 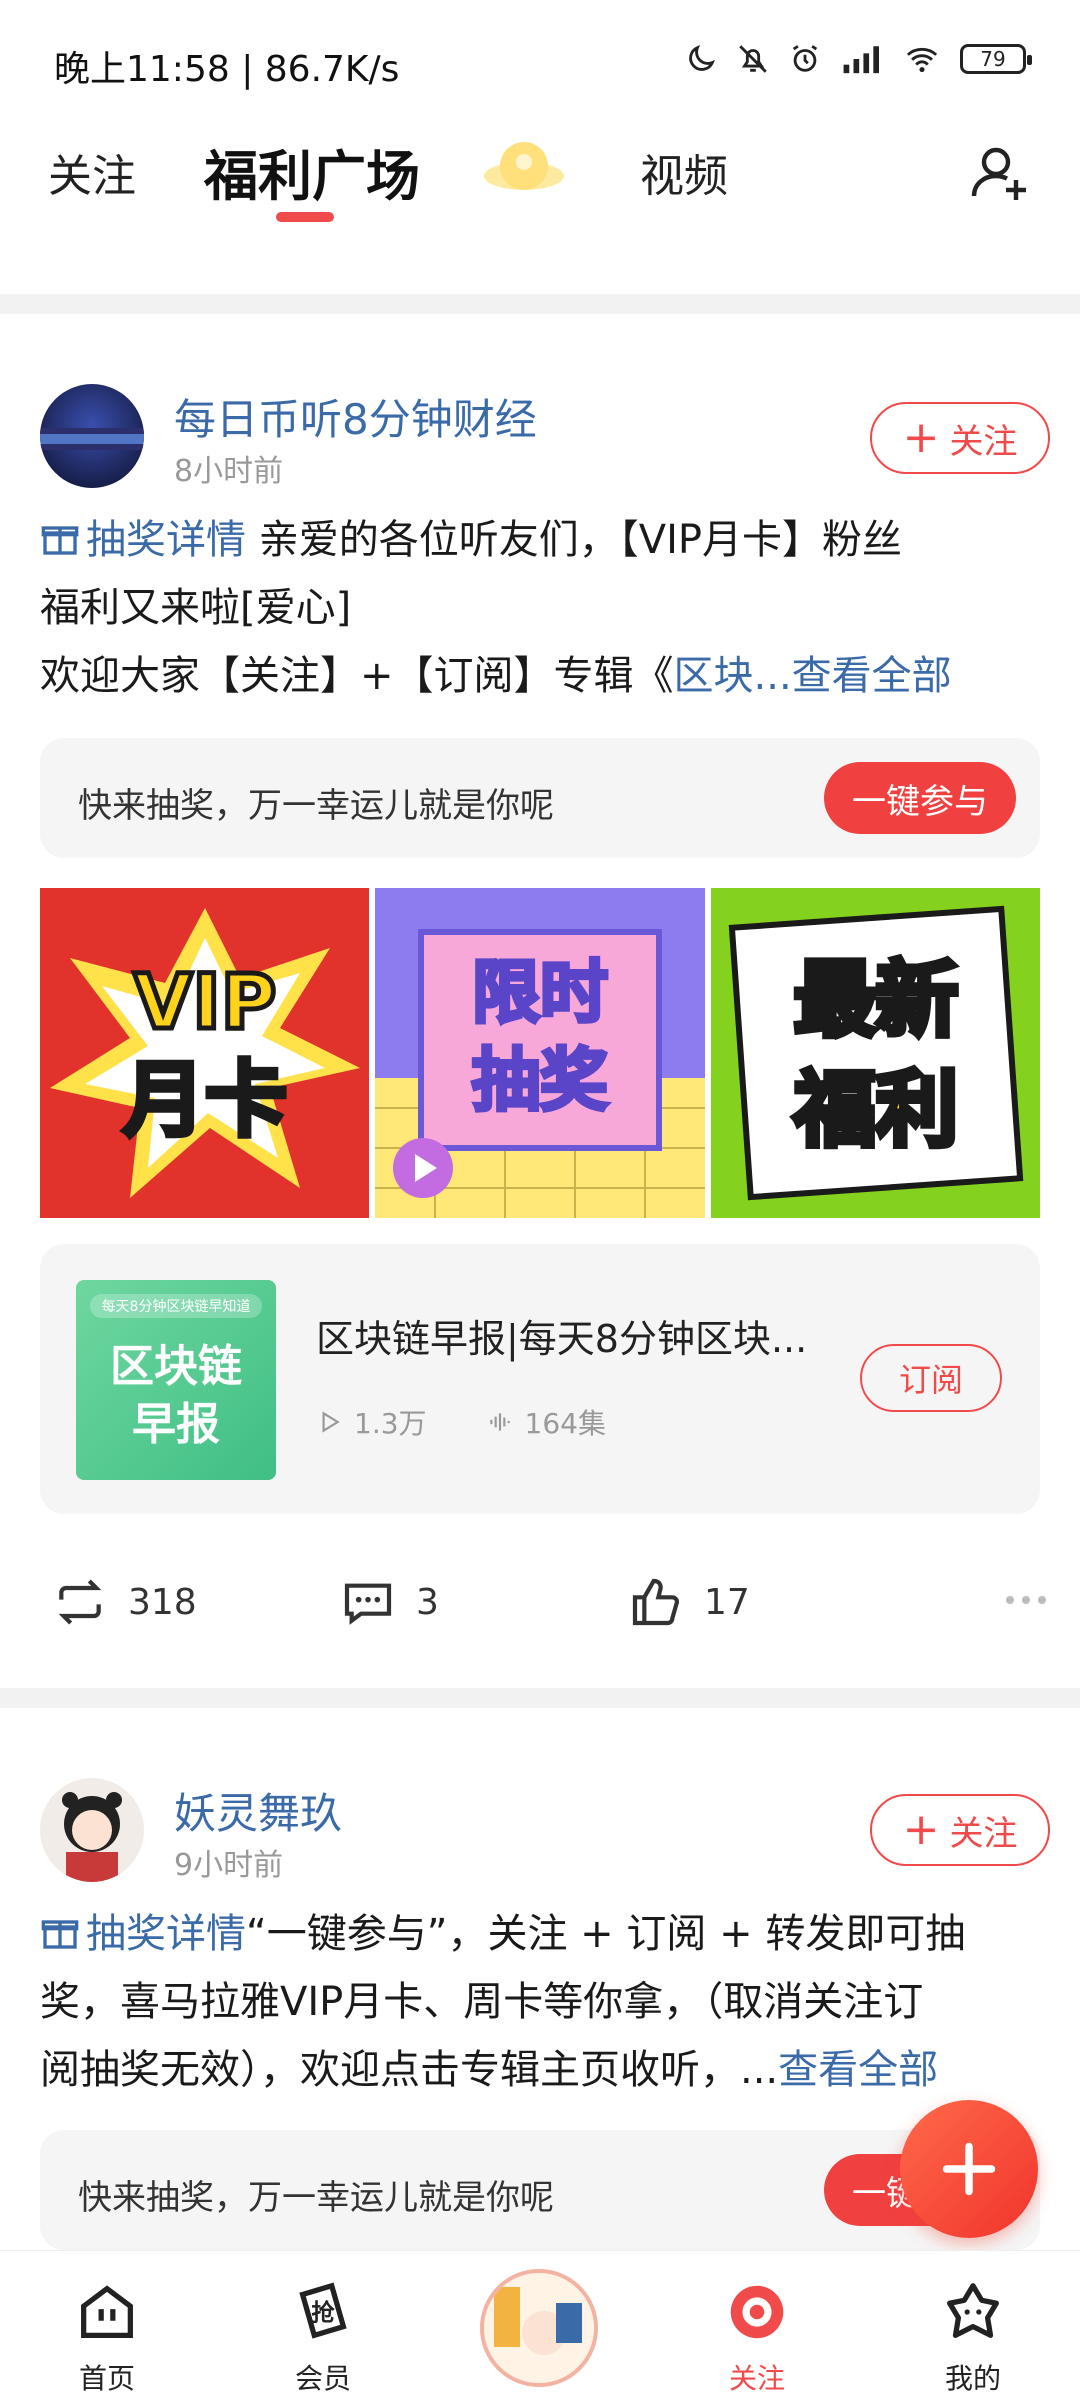 What do you see at coordinates (876, 1000) in the screenshot?
I see `latest-text: 最新` at bounding box center [876, 1000].